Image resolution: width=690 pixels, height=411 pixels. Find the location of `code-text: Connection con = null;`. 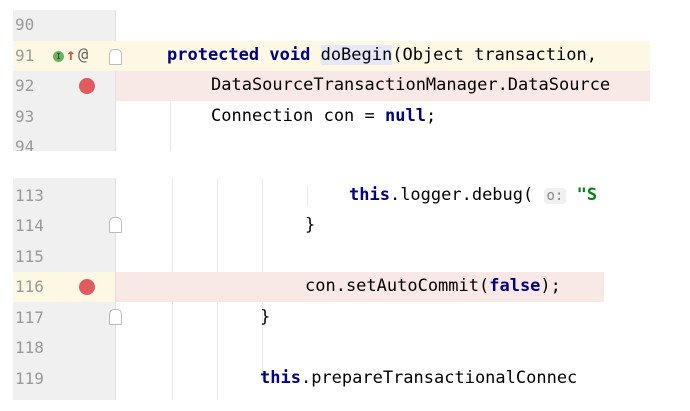

code-text: Connection con = null; is located at coordinates (324, 116).